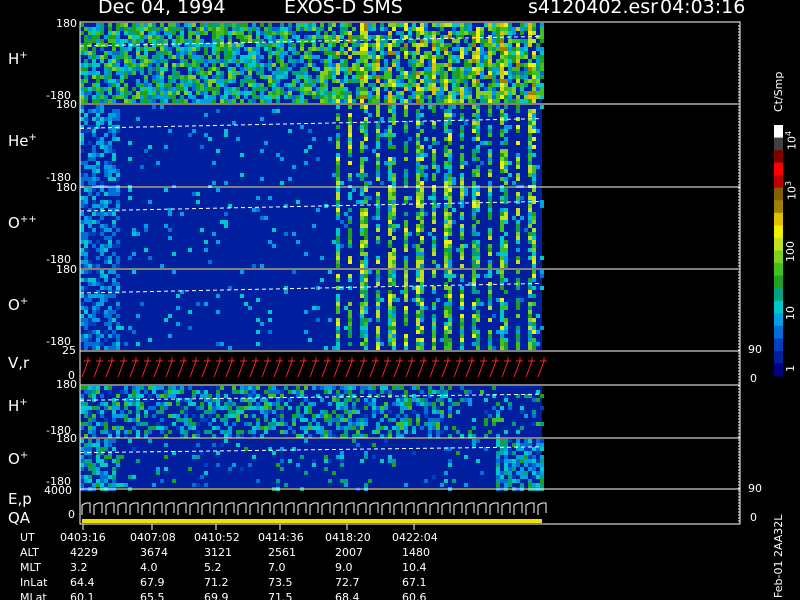  Describe the element at coordinates (416, 552) in the screenshot. I see `eph-cell-alt-5: 1480` at that location.